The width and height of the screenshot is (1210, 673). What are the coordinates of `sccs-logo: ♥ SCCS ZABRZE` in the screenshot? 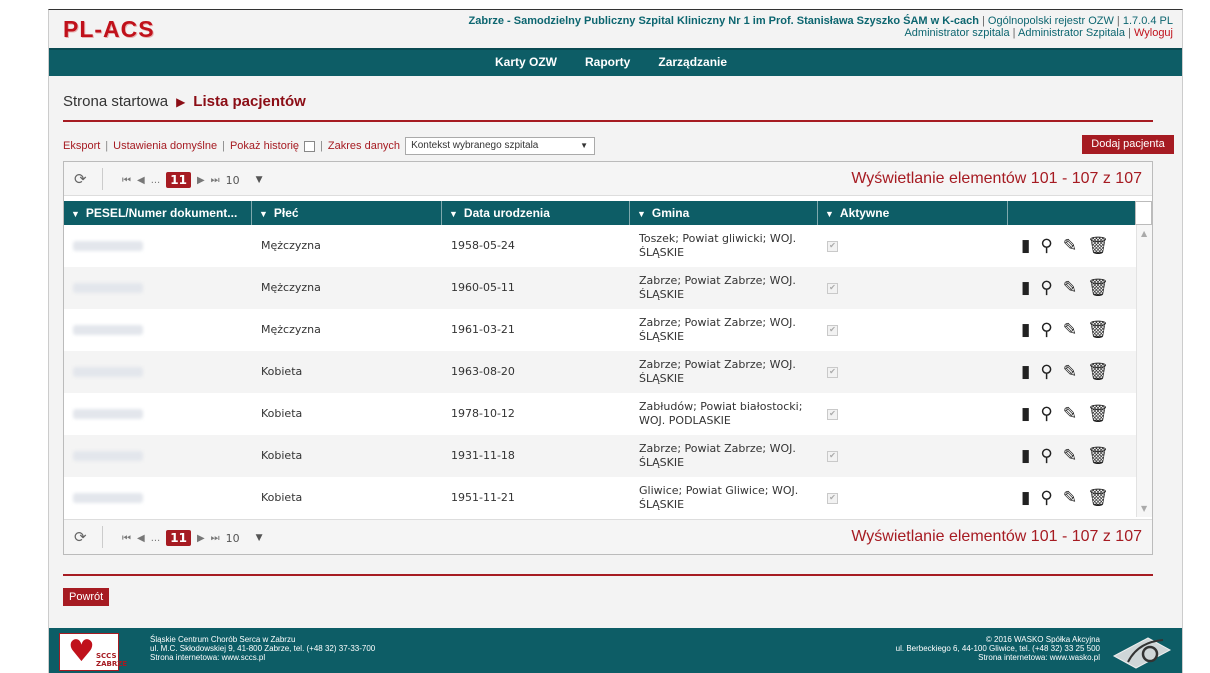 It's located at (93, 652).